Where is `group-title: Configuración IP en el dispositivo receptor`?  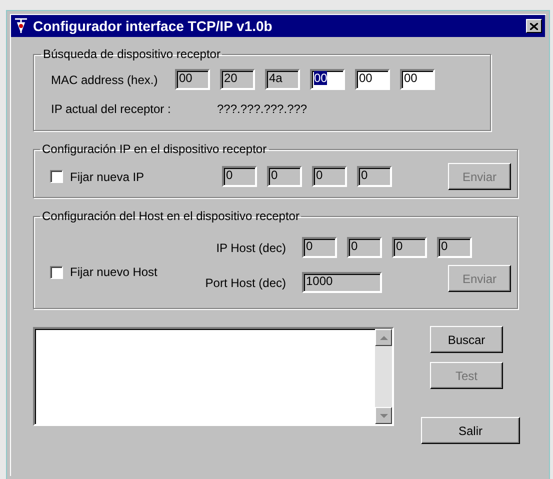
group-title: Configuración IP en el dispositivo receptor is located at coordinates (154, 149).